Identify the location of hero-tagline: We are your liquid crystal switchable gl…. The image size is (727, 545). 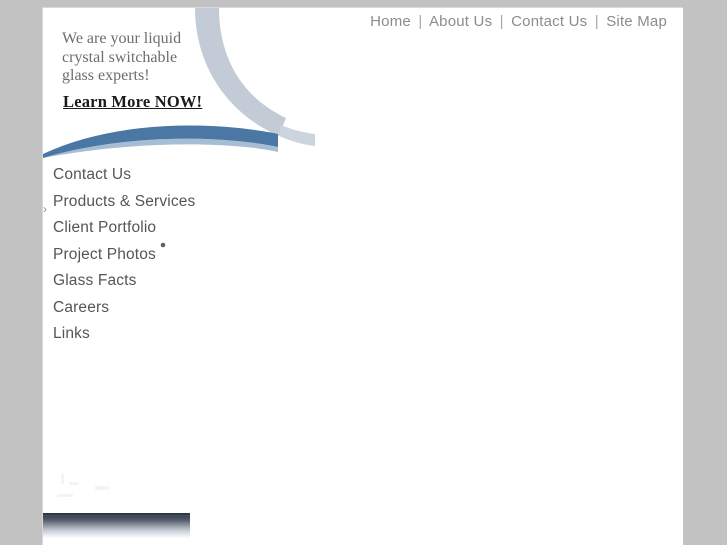
(152, 58).